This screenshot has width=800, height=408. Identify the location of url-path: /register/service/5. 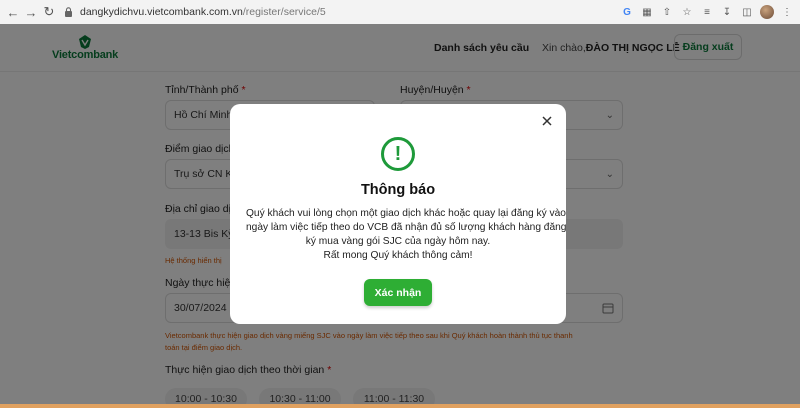
(284, 12).